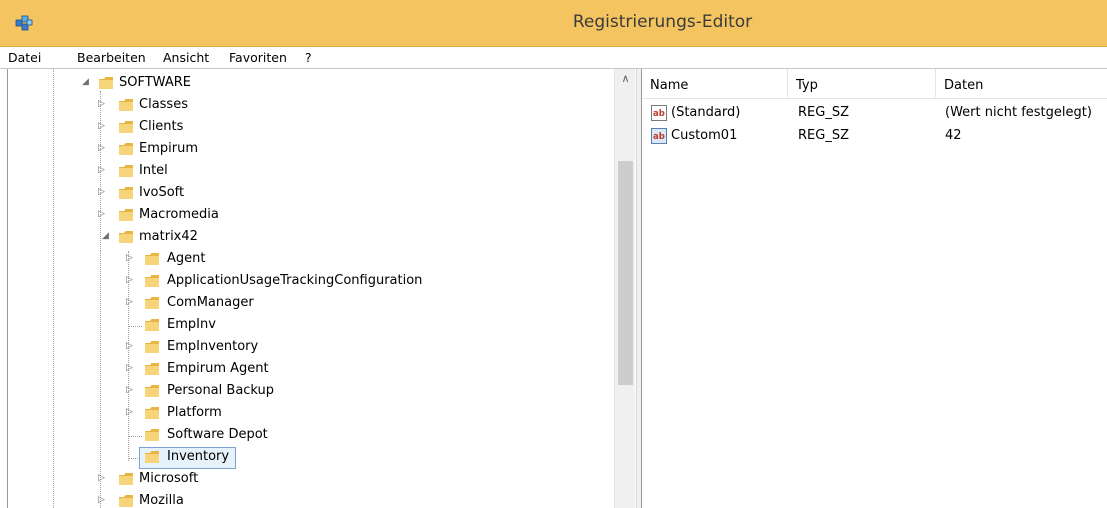 Image resolution: width=1107 pixels, height=508 pixels. I want to click on menu-datei: Datei, so click(24, 57).